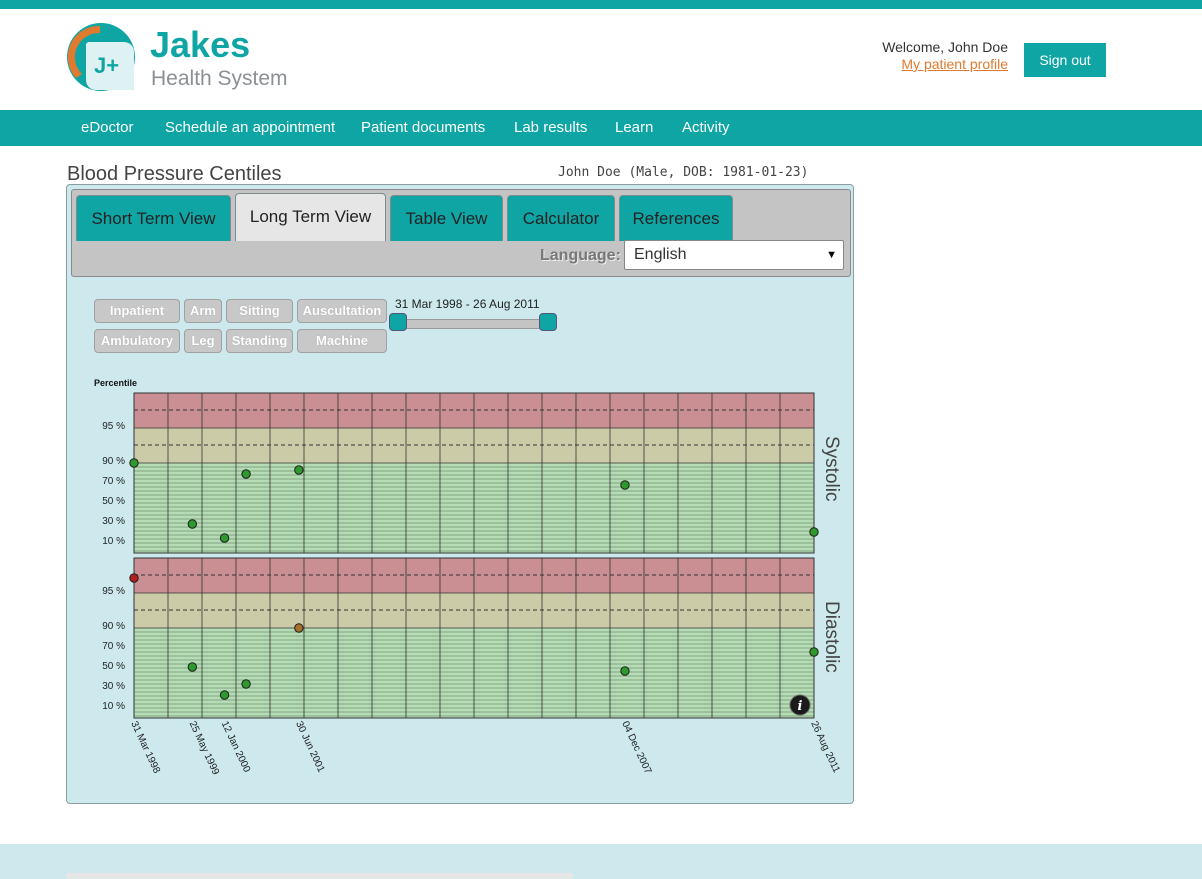 This screenshot has width=1202, height=879. Describe the element at coordinates (825, 747) in the screenshot. I see `x-tick-label: 26 Aug 2011` at that location.